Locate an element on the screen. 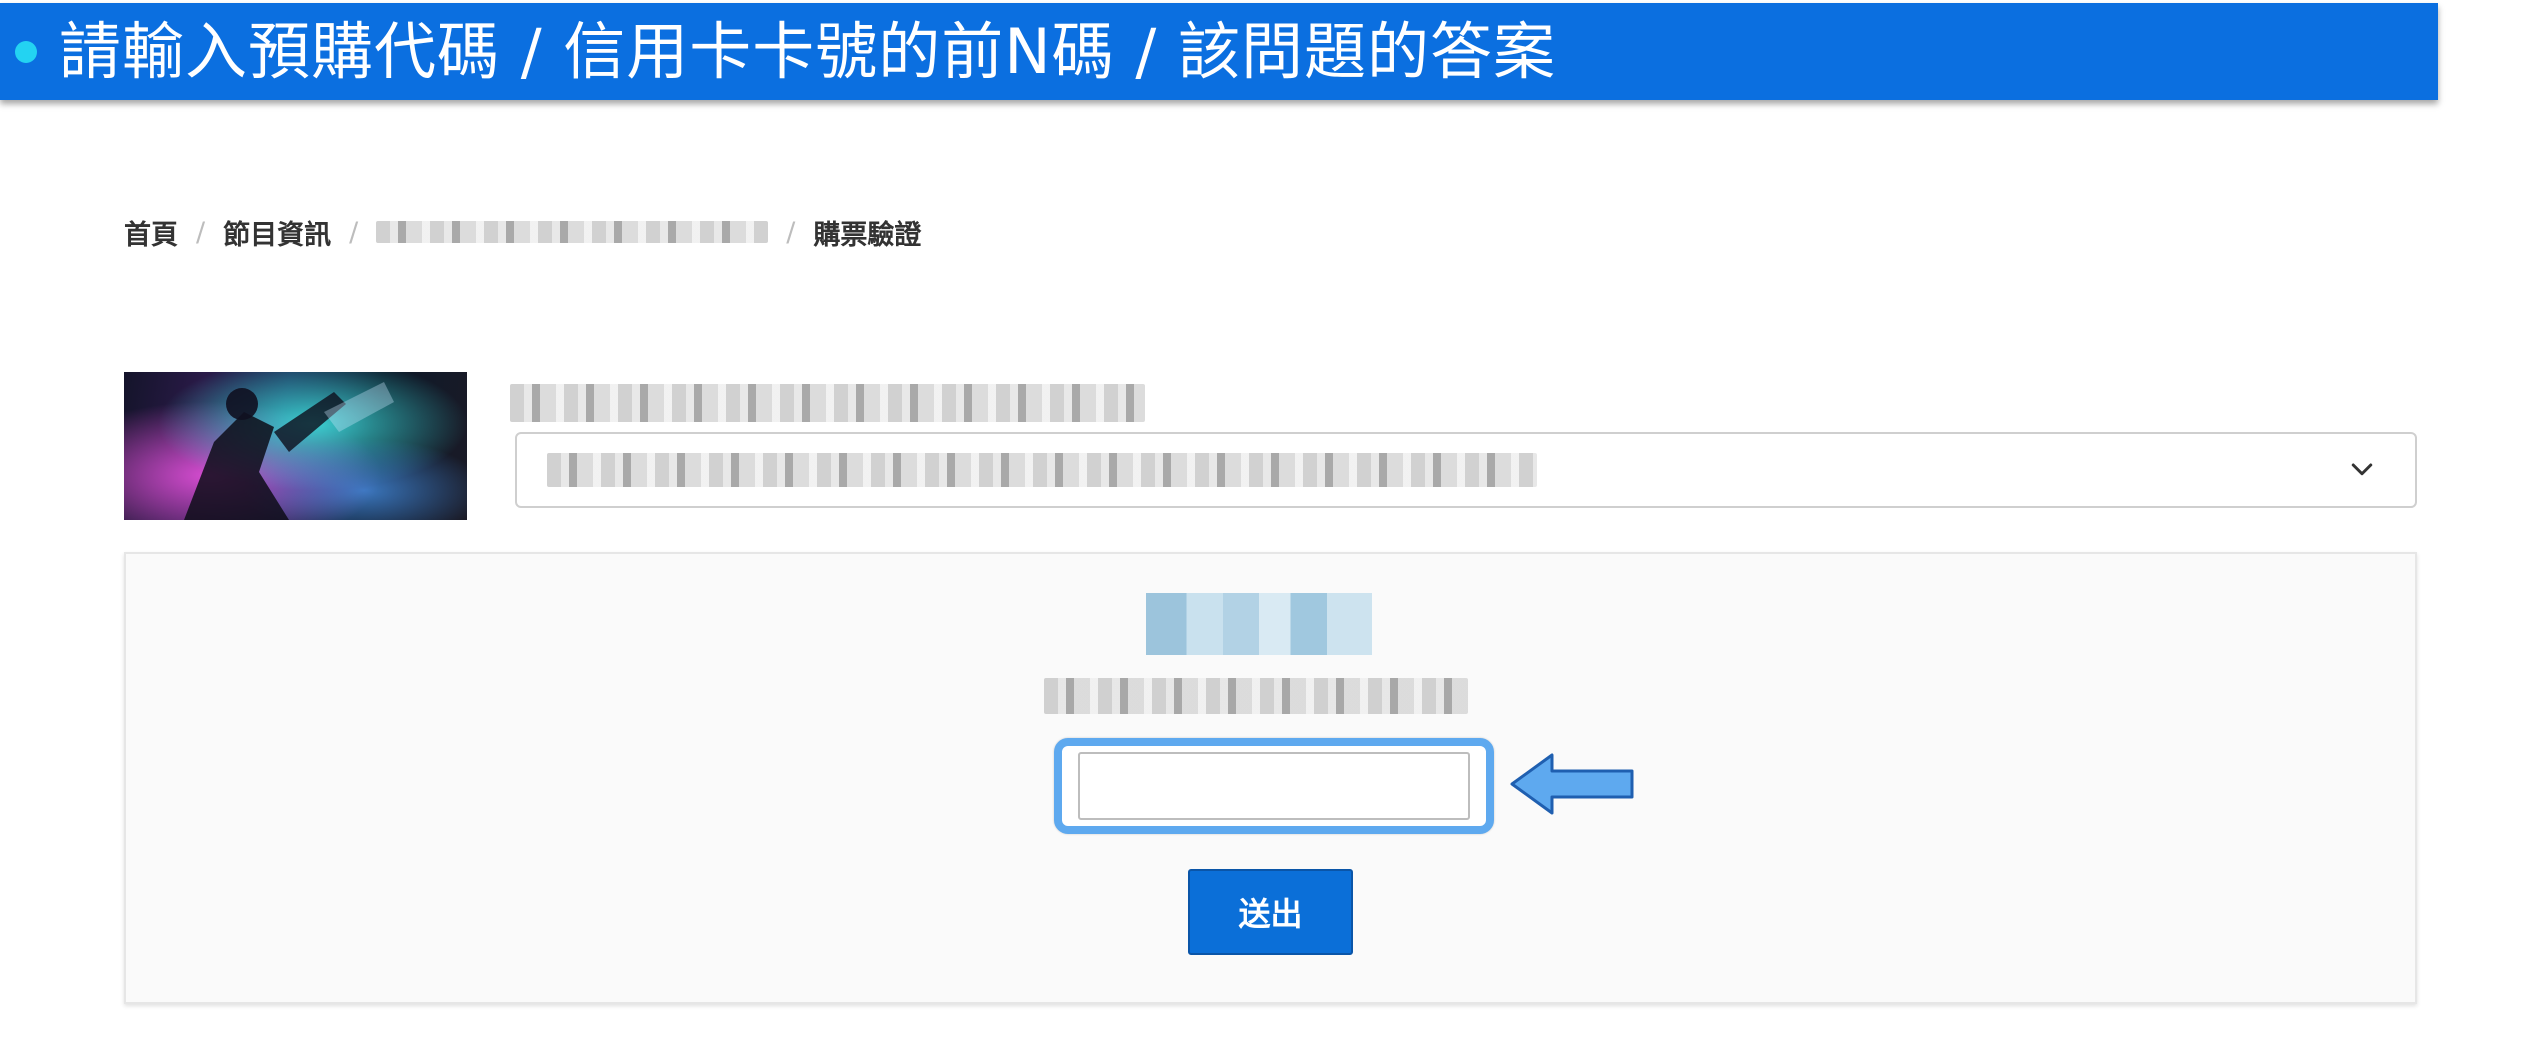  arrow-left-icon is located at coordinates (1572, 784).